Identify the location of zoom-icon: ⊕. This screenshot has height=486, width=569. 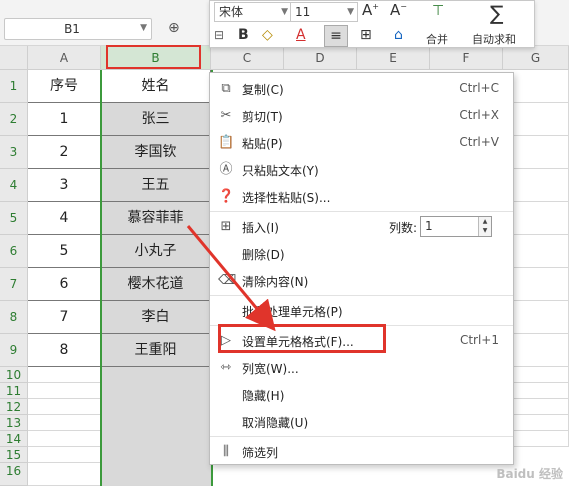
(174, 28).